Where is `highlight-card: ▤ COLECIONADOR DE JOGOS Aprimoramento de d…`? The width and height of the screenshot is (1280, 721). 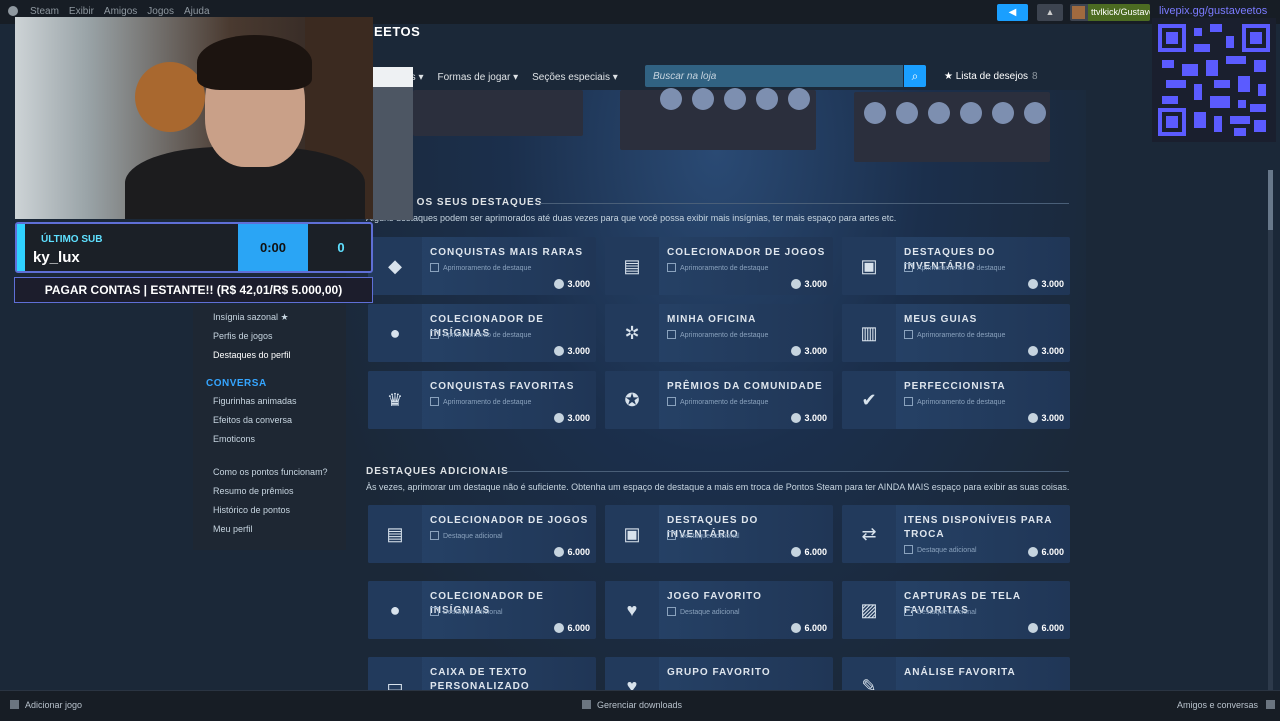 highlight-card: ▤ COLECIONADOR DE JOGOS Aprimoramento de d… is located at coordinates (719, 266).